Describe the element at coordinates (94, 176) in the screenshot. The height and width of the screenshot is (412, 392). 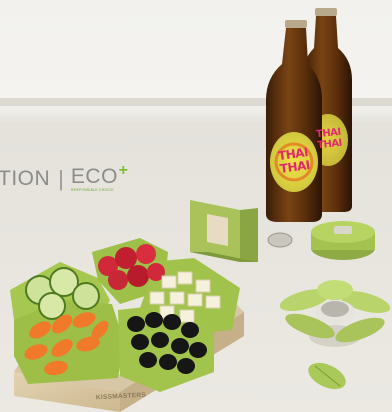
I see `eco-wordmark: ECO` at that location.